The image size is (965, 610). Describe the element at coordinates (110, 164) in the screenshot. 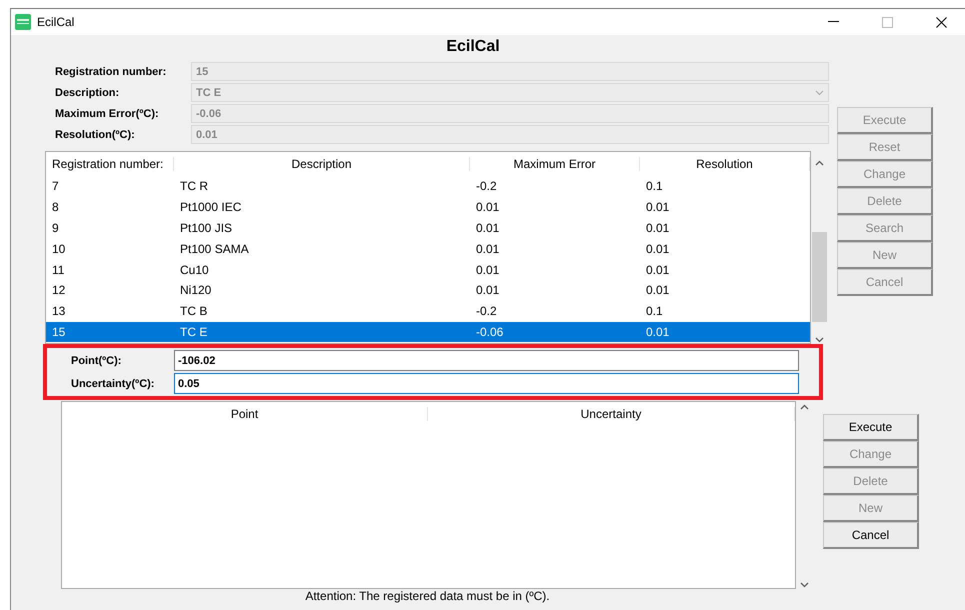

I see `column-header: Registration number:` at that location.